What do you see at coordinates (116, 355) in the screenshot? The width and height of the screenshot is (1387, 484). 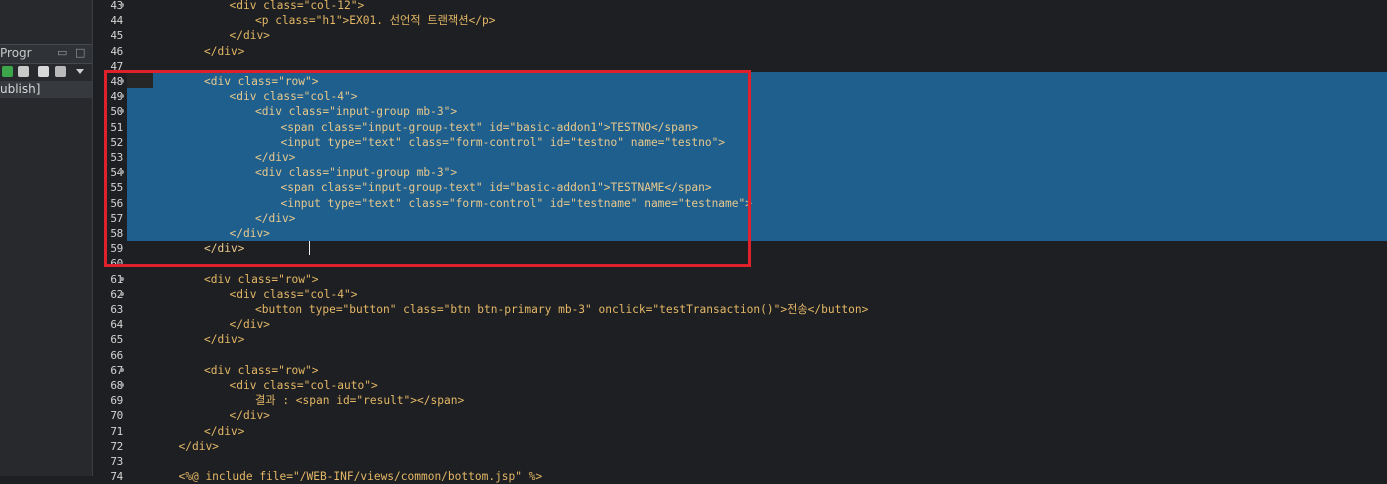 I see `line-number: 66` at bounding box center [116, 355].